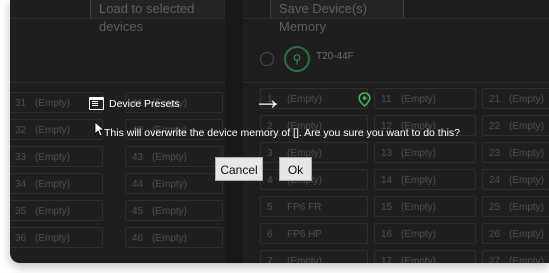  I want to click on ok-button: Ok, so click(295, 169).